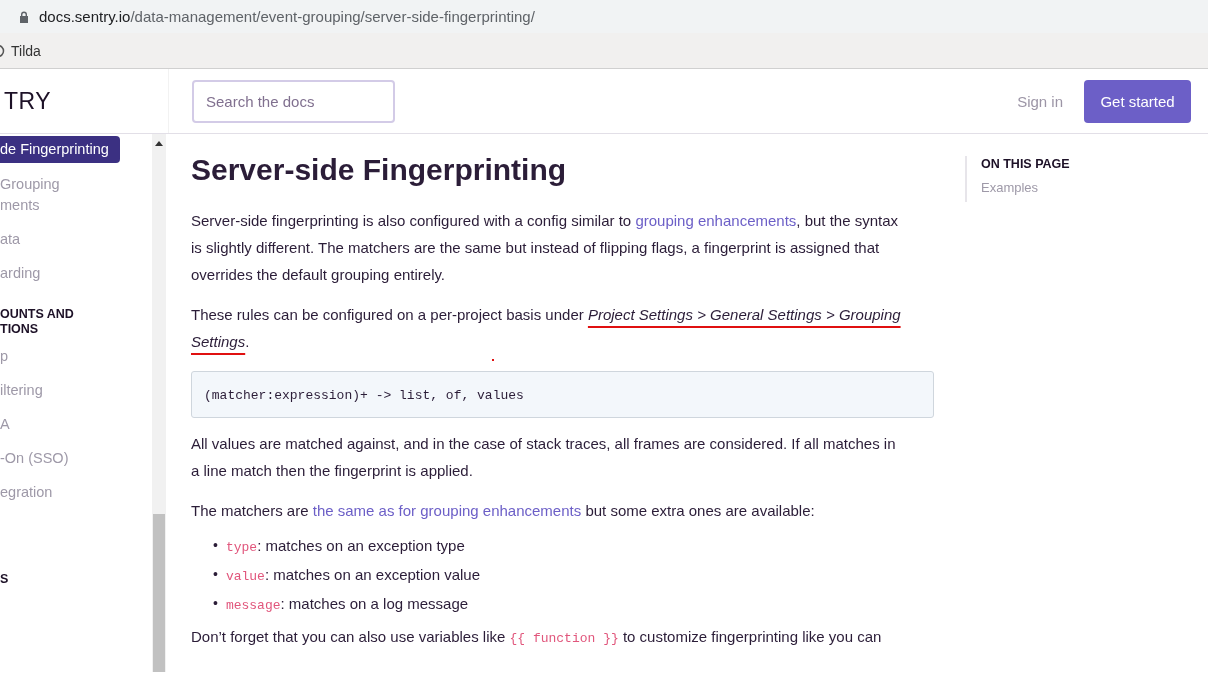 This screenshot has width=1208, height=673. I want to click on scrollbar-thumb, so click(159, 593).